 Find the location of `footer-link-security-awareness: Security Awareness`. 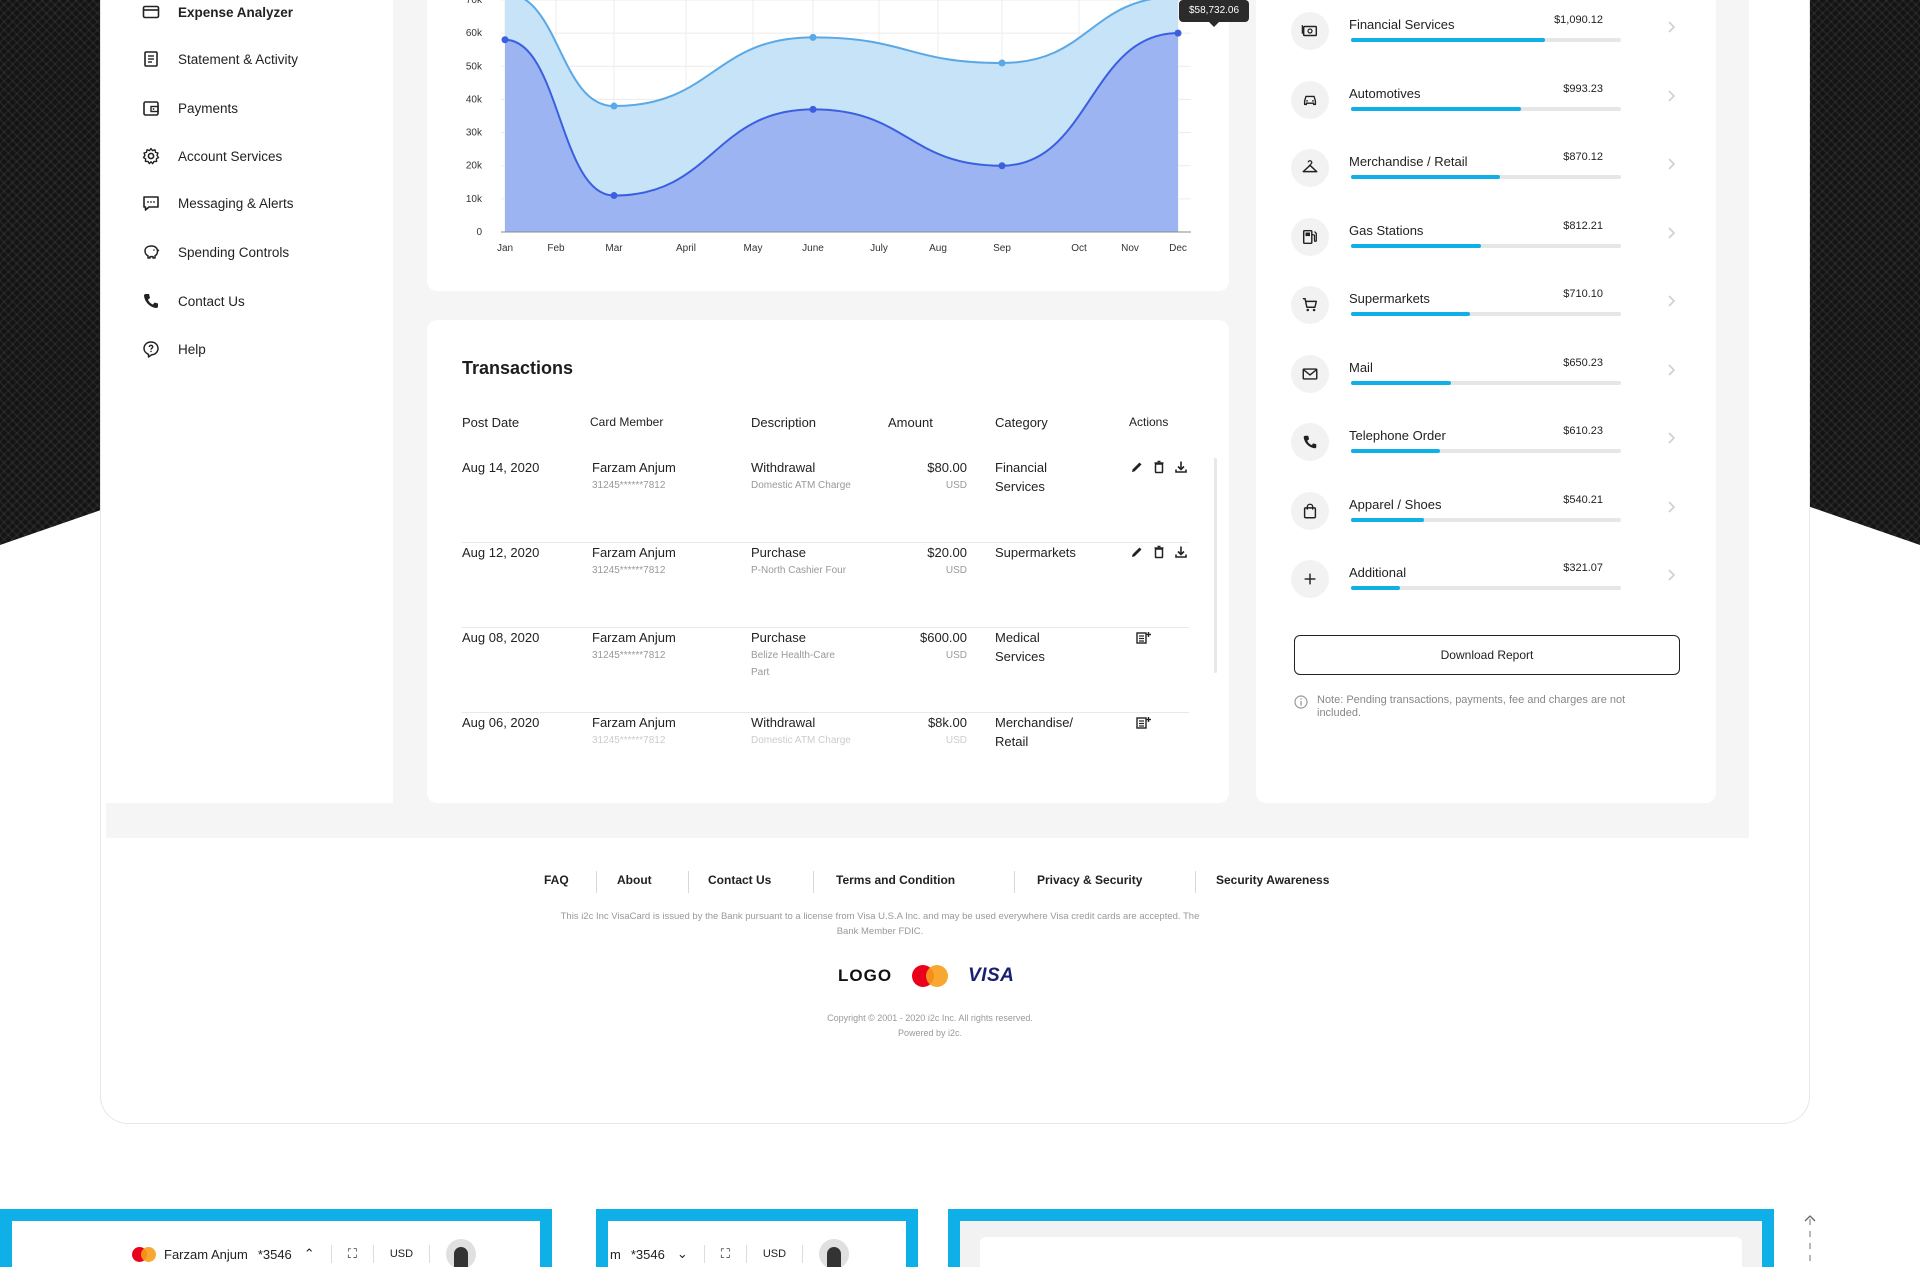

footer-link-security-awareness: Security Awareness is located at coordinates (1272, 880).